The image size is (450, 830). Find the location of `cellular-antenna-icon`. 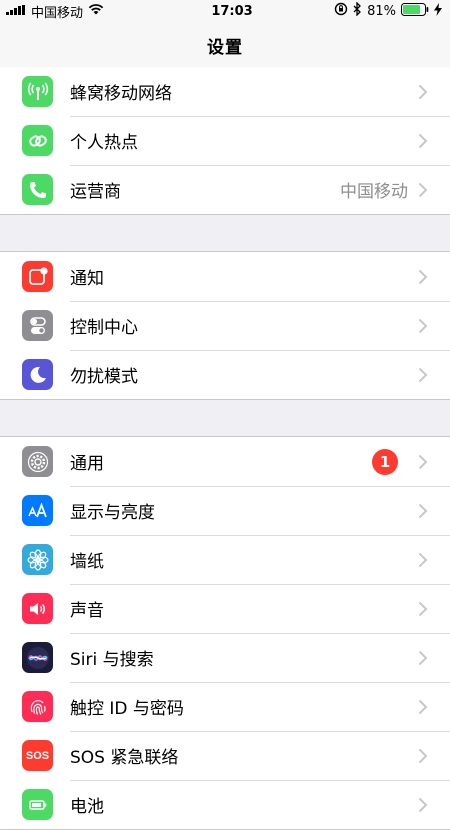

cellular-antenna-icon is located at coordinates (37, 91).